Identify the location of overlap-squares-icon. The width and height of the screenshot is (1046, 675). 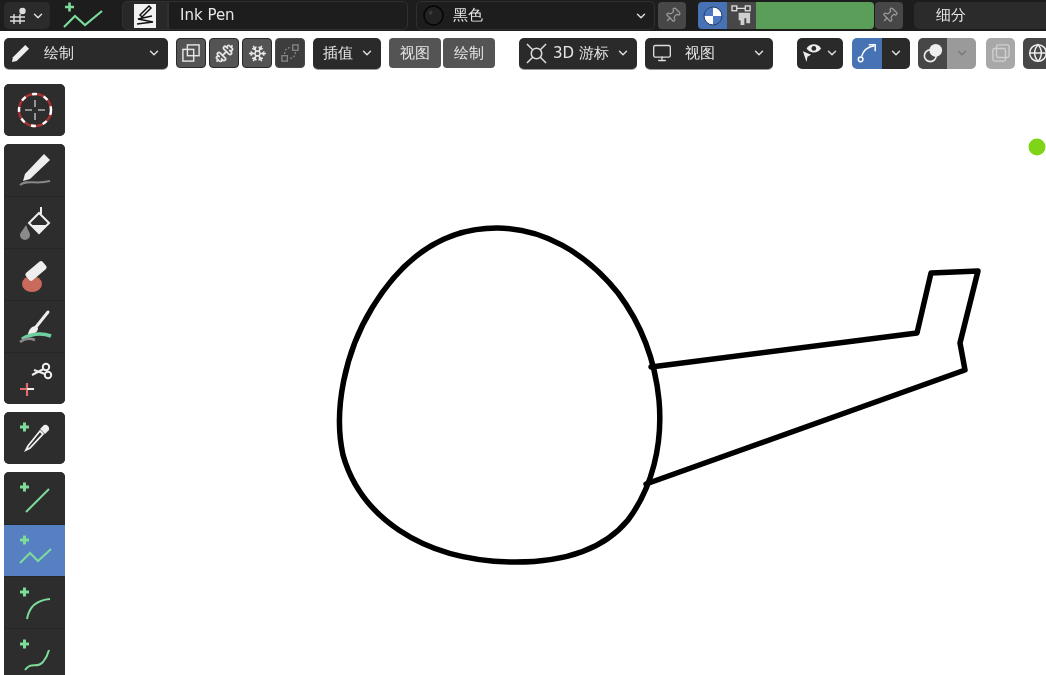
(191, 53).